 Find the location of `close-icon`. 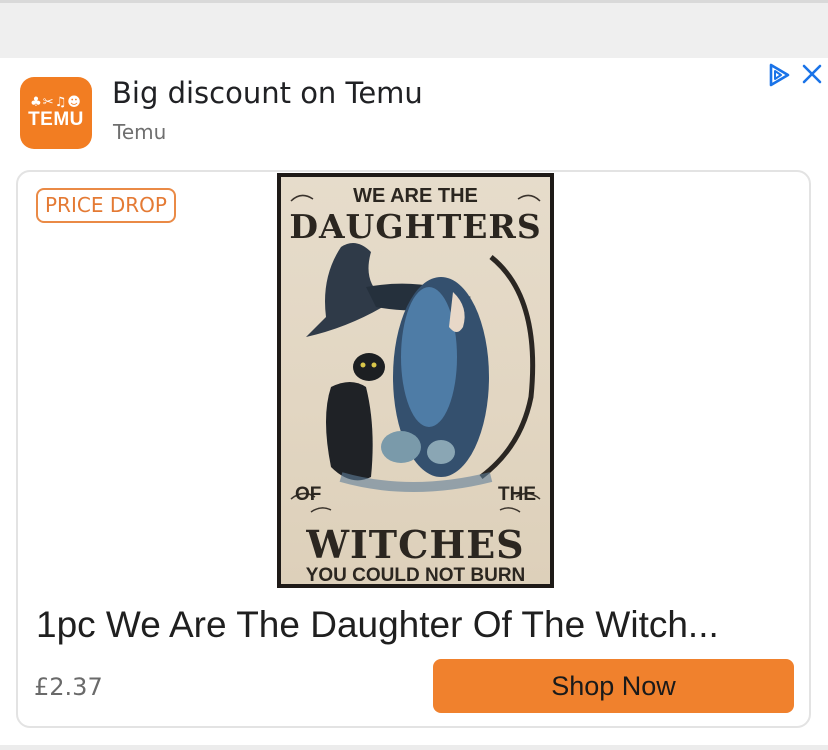

close-icon is located at coordinates (812, 74).